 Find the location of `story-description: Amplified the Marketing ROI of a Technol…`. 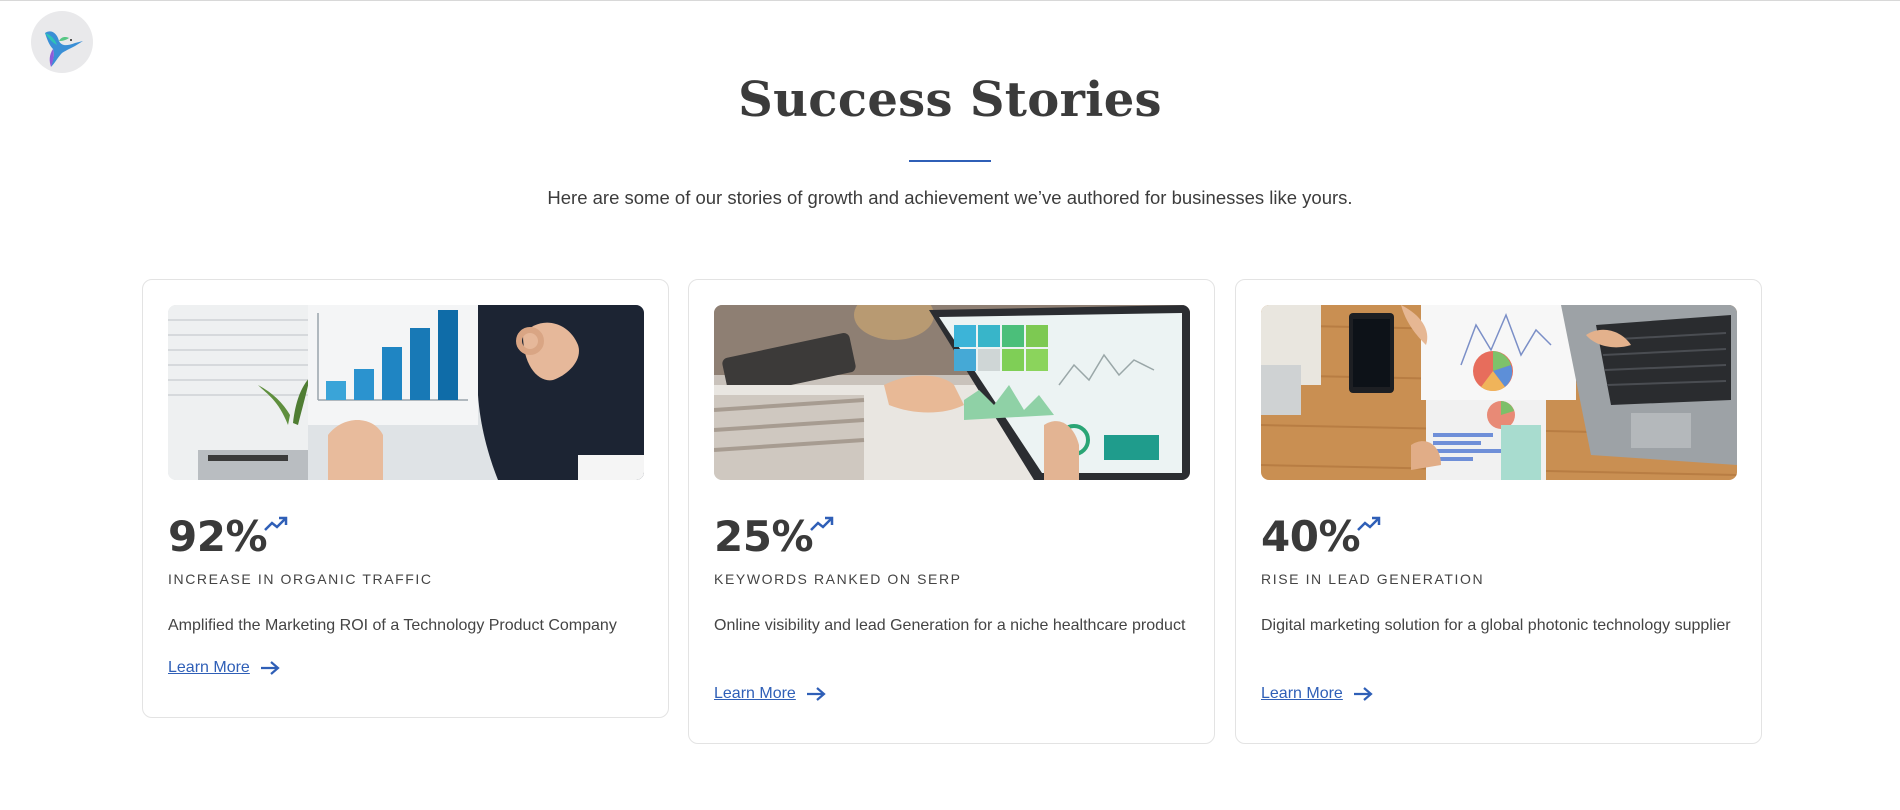

story-description: Amplified the Marketing ROI of a Technol… is located at coordinates (392, 625).